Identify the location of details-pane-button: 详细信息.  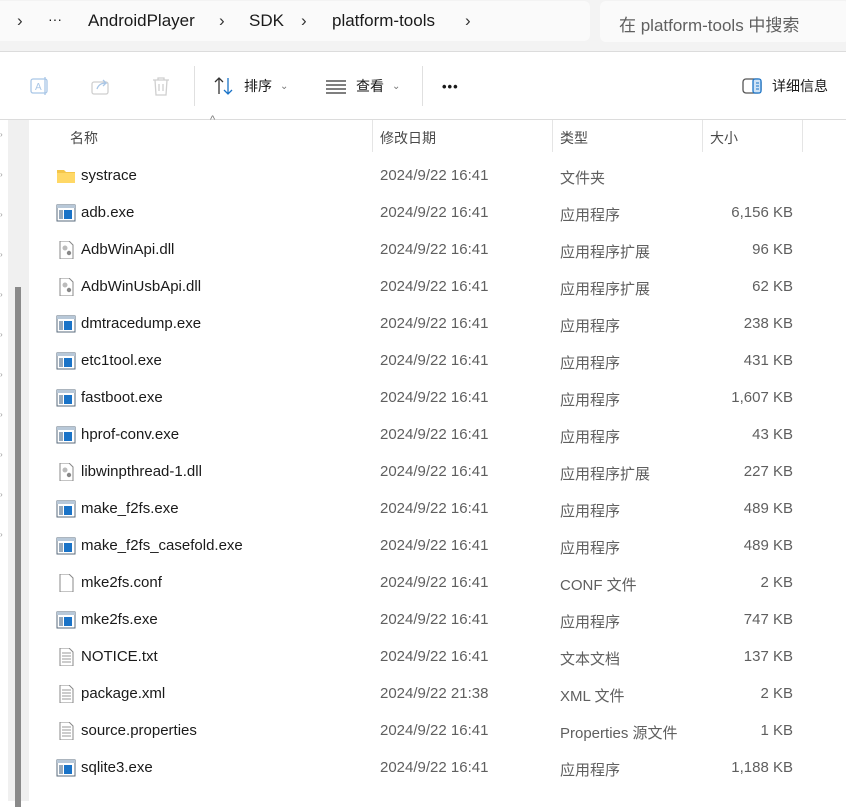
(785, 86).